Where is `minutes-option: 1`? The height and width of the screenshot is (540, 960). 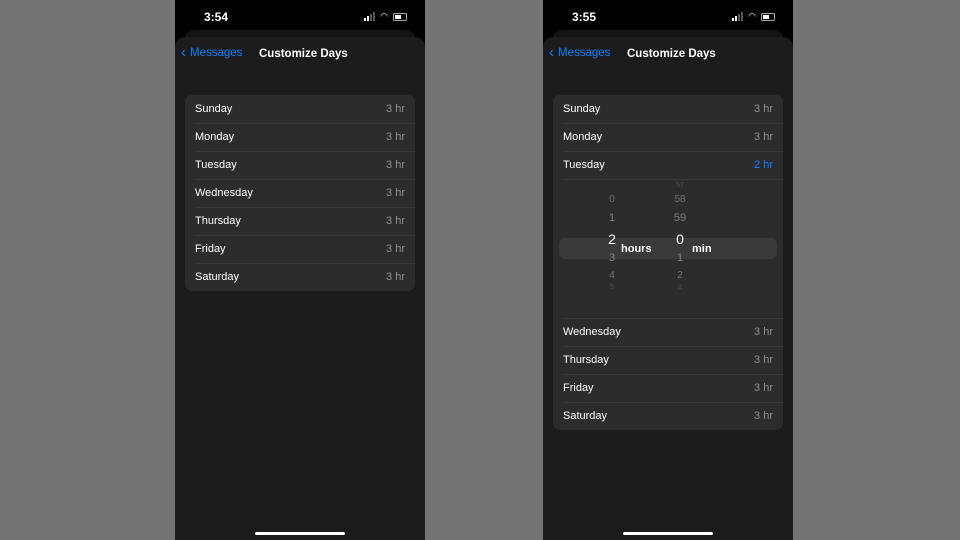 minutes-option: 1 is located at coordinates (680, 258).